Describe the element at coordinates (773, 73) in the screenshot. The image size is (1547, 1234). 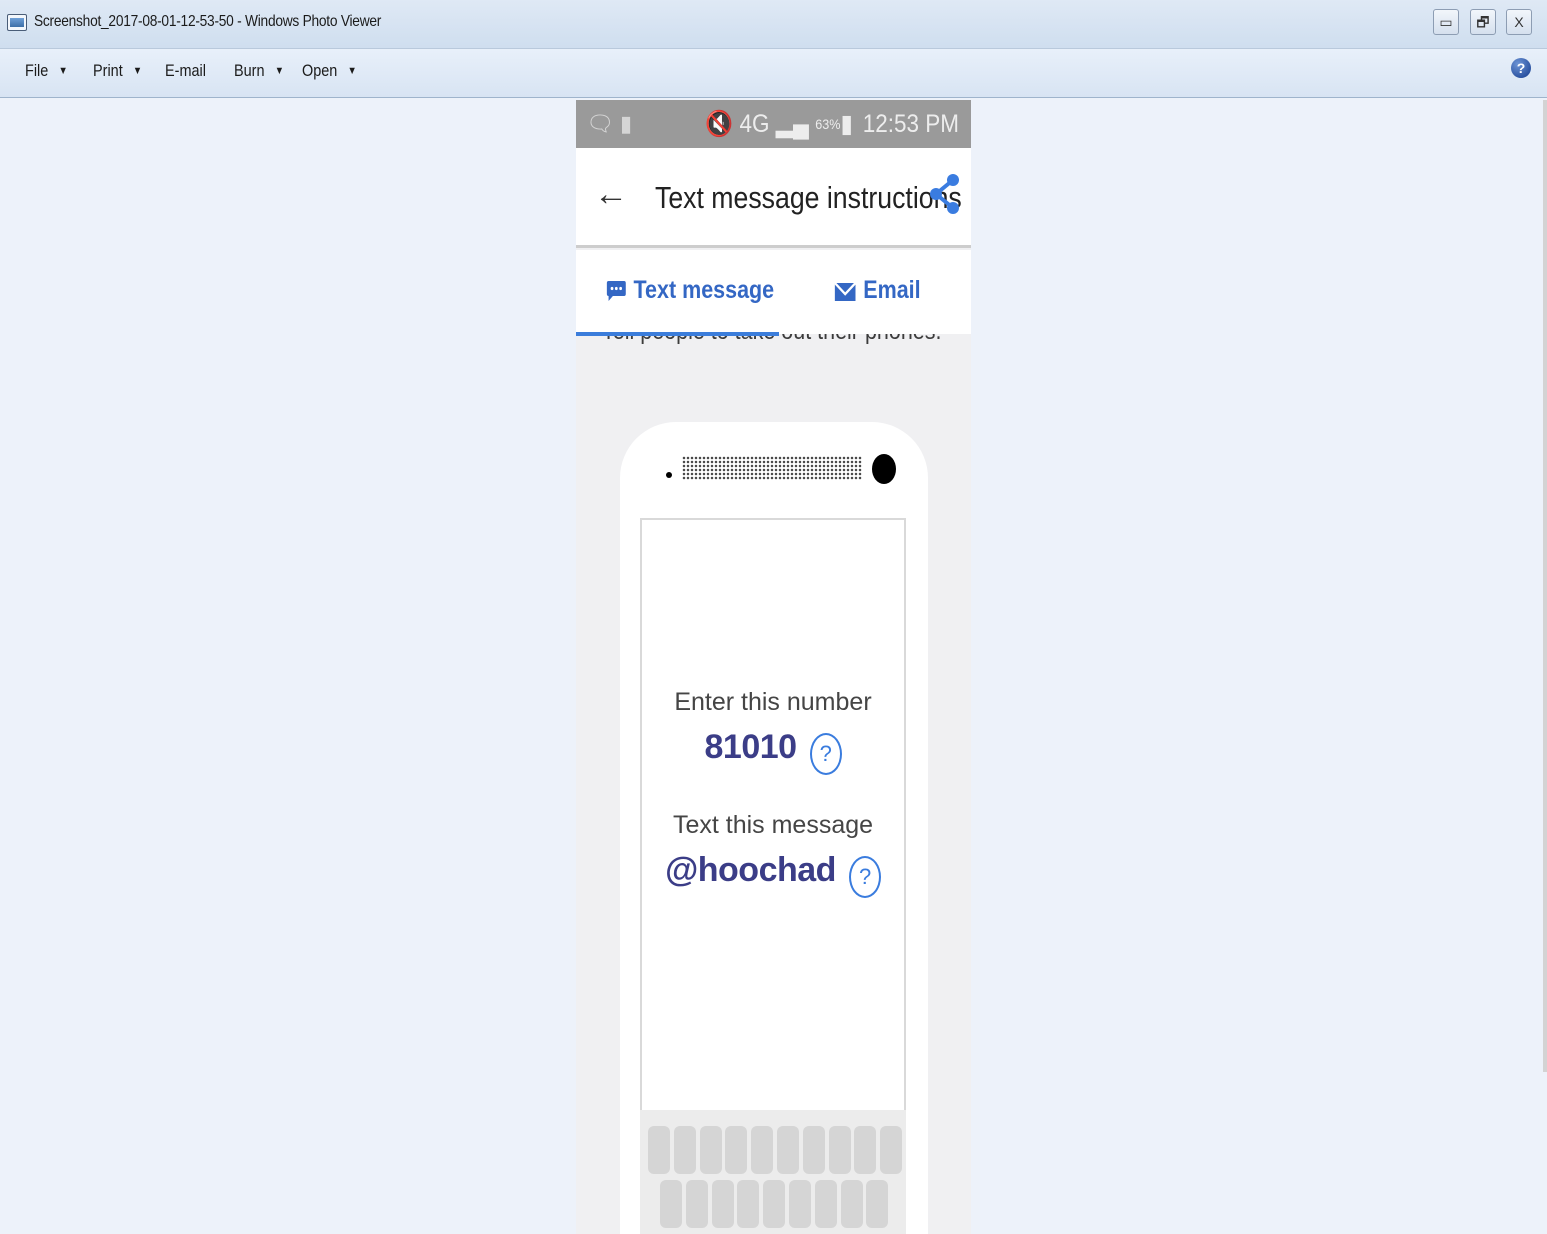
I see `menu-bar: File ▼ Print ▼ E-mail Burn ▼ Open ▼ ?` at that location.